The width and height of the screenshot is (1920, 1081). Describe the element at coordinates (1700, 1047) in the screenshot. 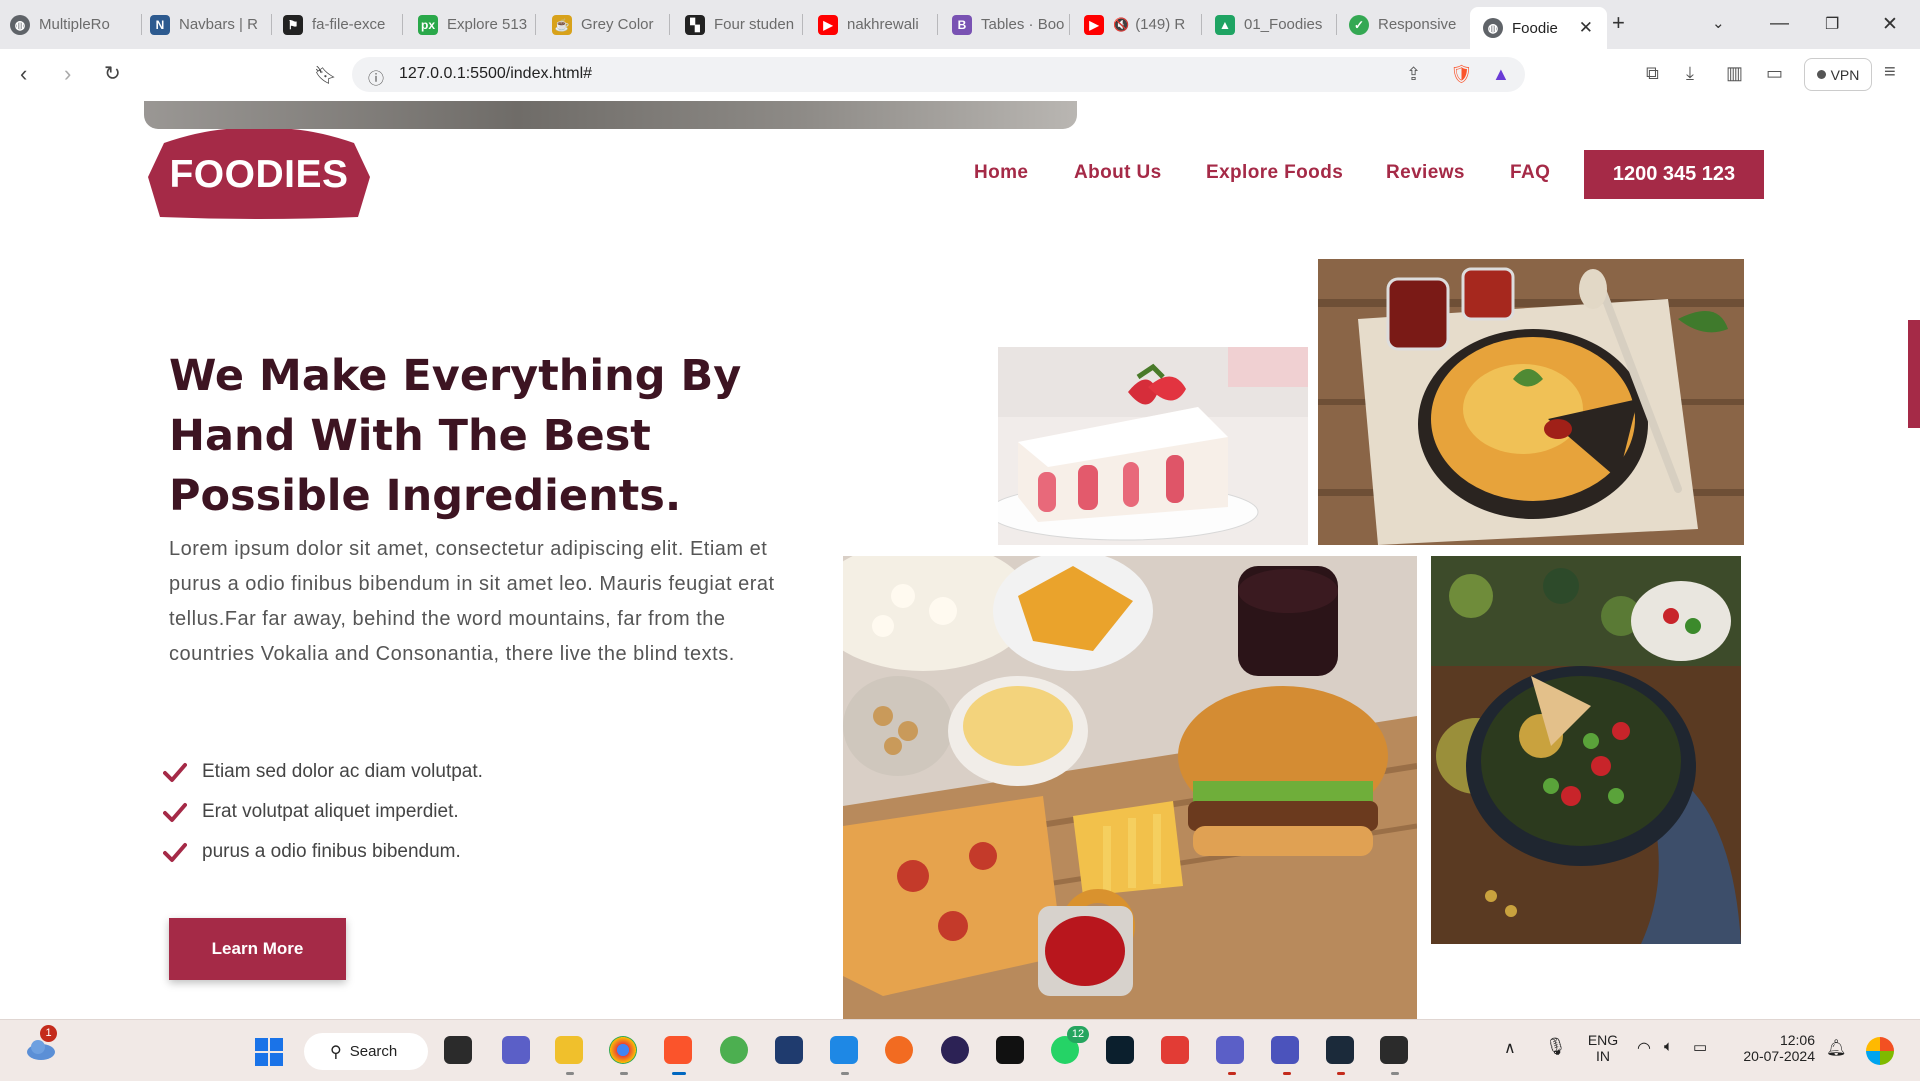

I see `battery-icon: ▭` at that location.